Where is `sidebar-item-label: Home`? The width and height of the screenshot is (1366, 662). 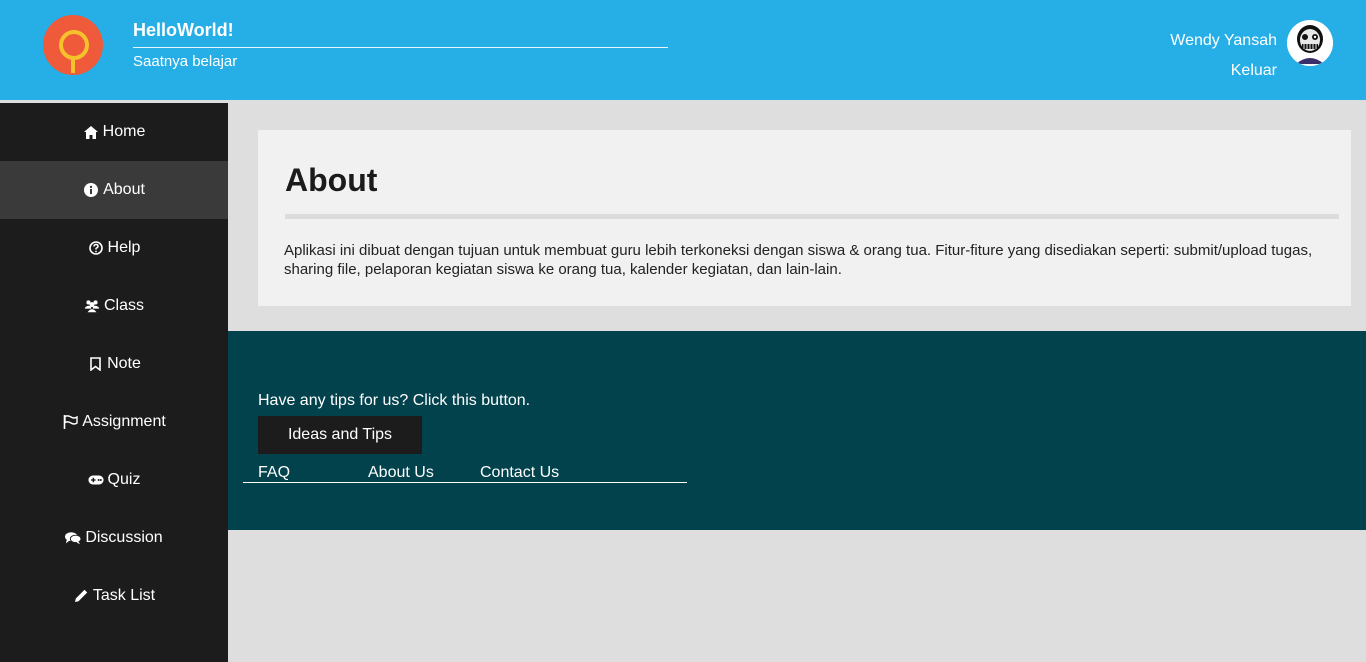
sidebar-item-label: Home is located at coordinates (124, 131).